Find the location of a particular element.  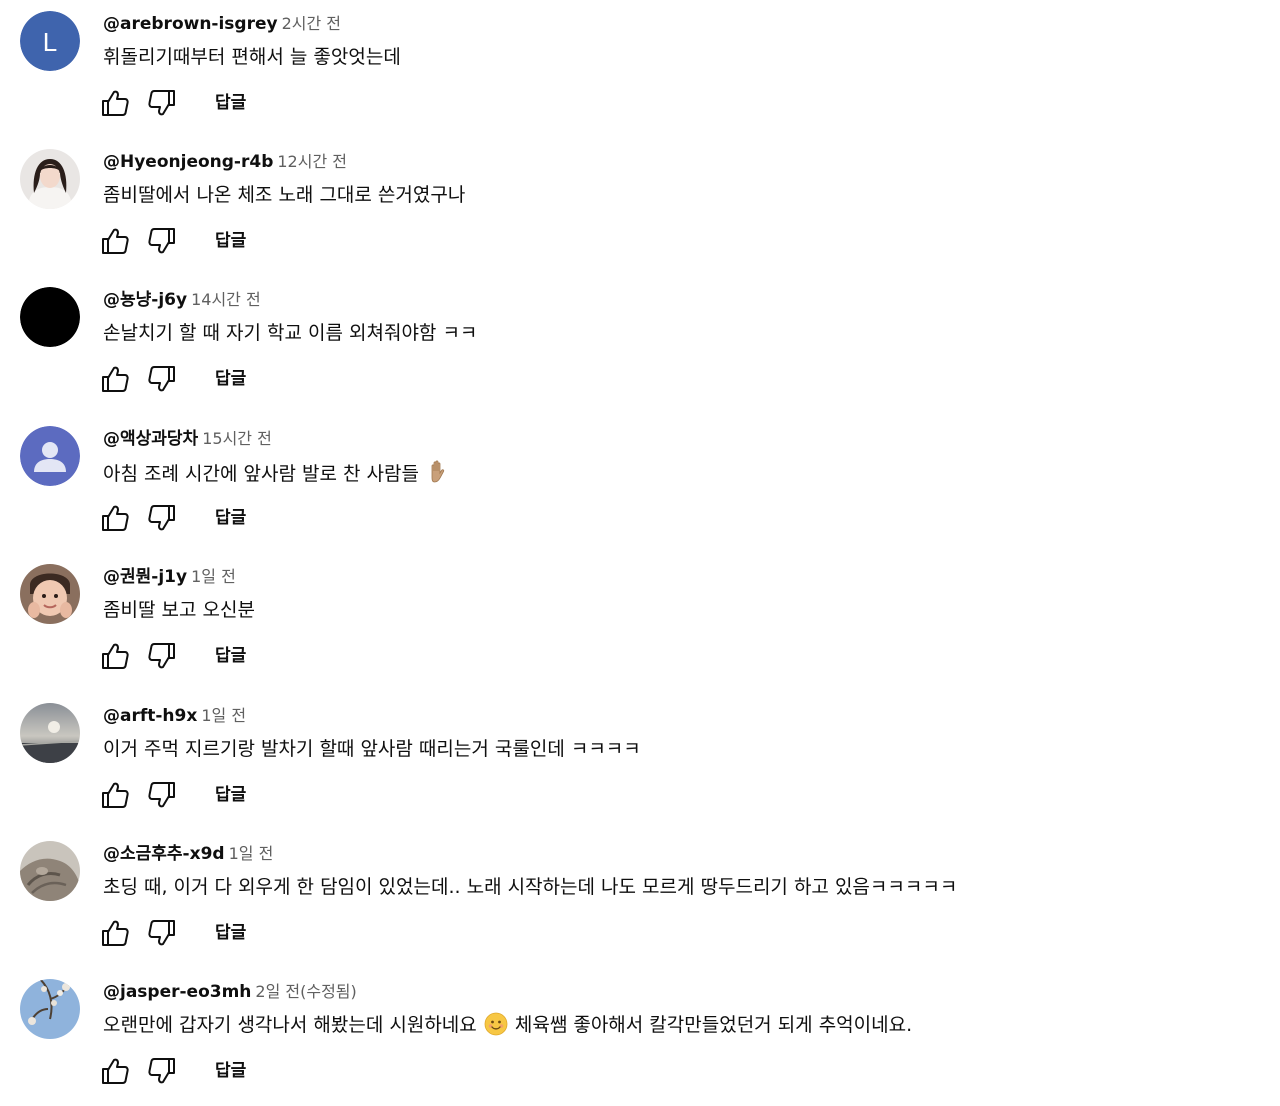

comment-text-content: 이거 주먹 지르기랑 발차기 할때 앞사람 때리는거 국룰인데 ㅋㅋㅋㅋ is located at coordinates (372, 749).